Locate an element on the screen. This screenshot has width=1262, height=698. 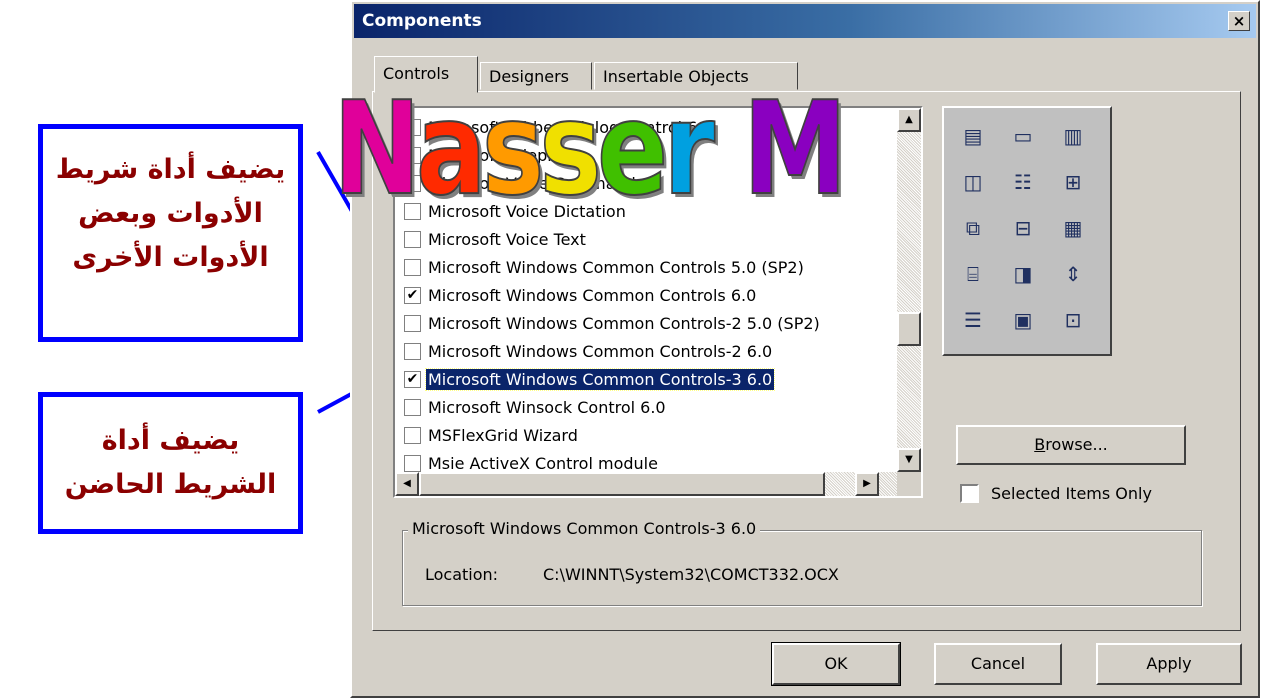
list-item: Microsoft Winsock Control 6.0 is located at coordinates (536, 407).